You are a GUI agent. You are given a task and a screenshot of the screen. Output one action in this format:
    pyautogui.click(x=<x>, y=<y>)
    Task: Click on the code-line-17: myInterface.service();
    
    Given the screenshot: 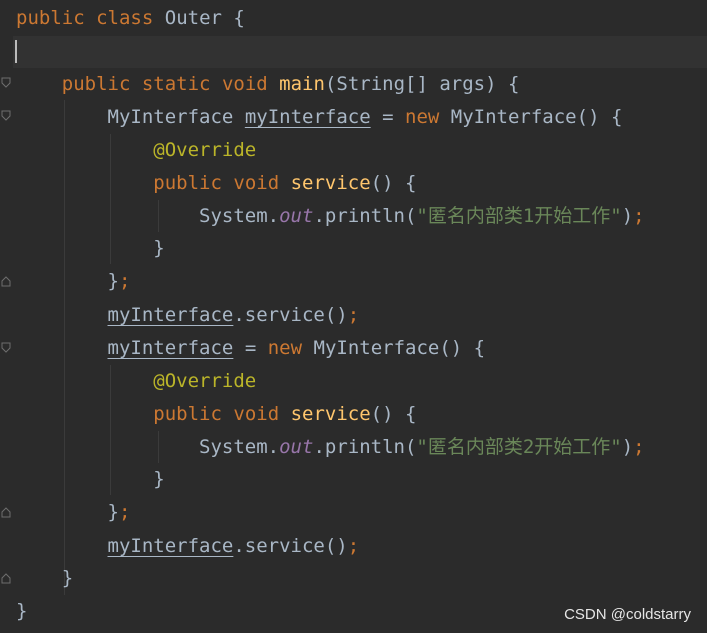 What is the action you would take?
    pyautogui.click(x=233, y=546)
    